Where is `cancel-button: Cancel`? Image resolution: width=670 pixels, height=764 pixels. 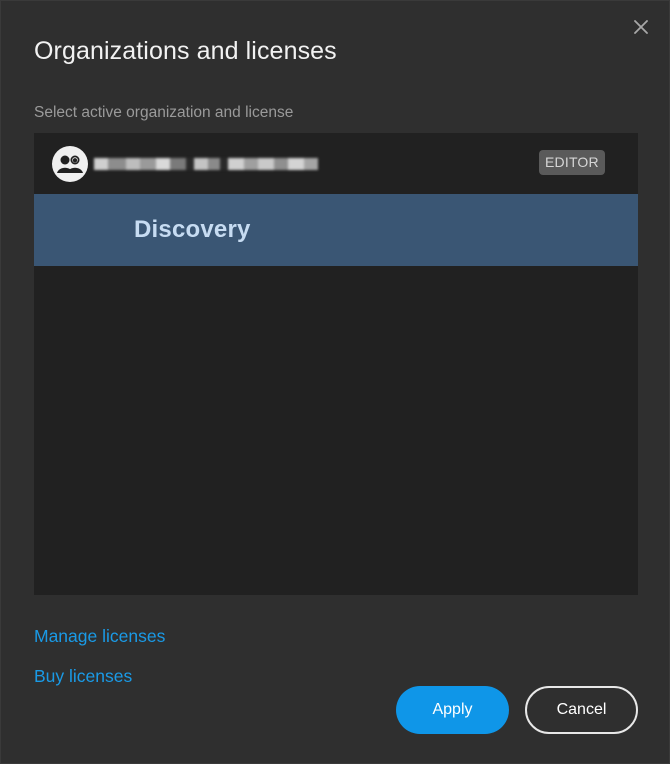 cancel-button: Cancel is located at coordinates (581, 710).